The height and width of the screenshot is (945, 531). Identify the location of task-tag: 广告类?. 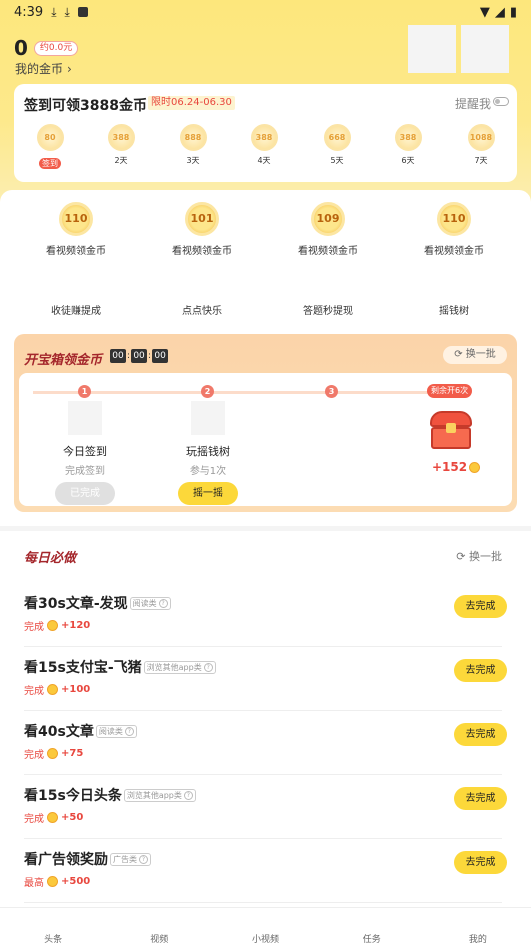
(130, 859).